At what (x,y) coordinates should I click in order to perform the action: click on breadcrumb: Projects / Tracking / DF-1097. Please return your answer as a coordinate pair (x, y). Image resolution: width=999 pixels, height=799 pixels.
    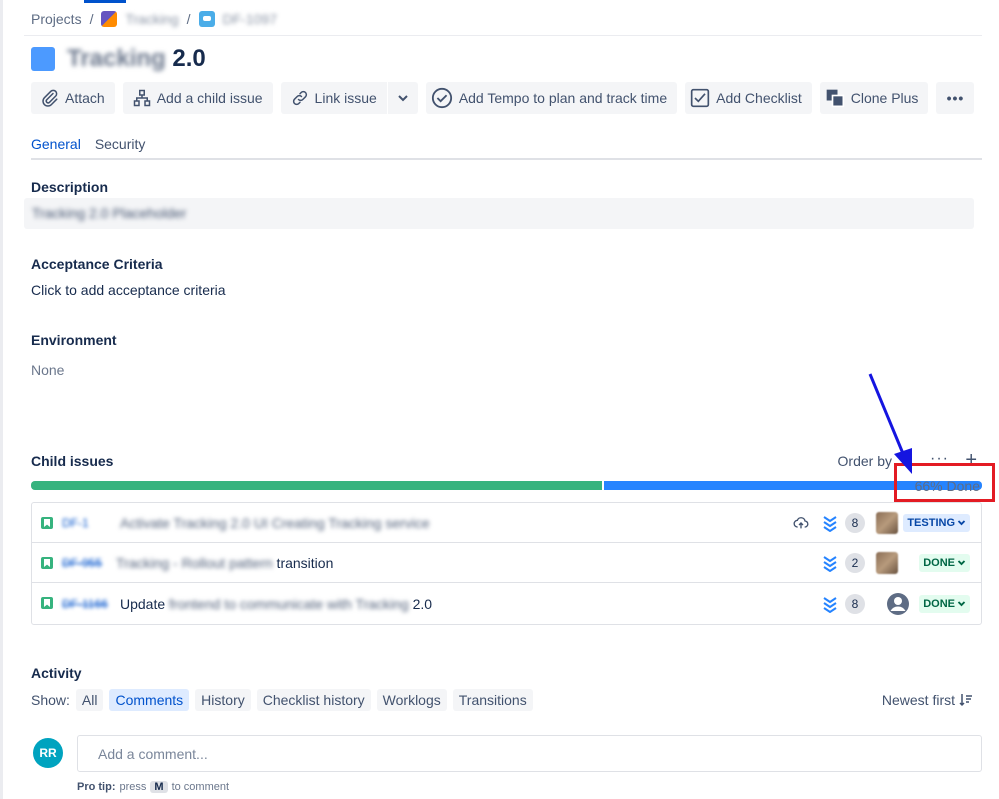
    Looking at the image, I should click on (154, 19).